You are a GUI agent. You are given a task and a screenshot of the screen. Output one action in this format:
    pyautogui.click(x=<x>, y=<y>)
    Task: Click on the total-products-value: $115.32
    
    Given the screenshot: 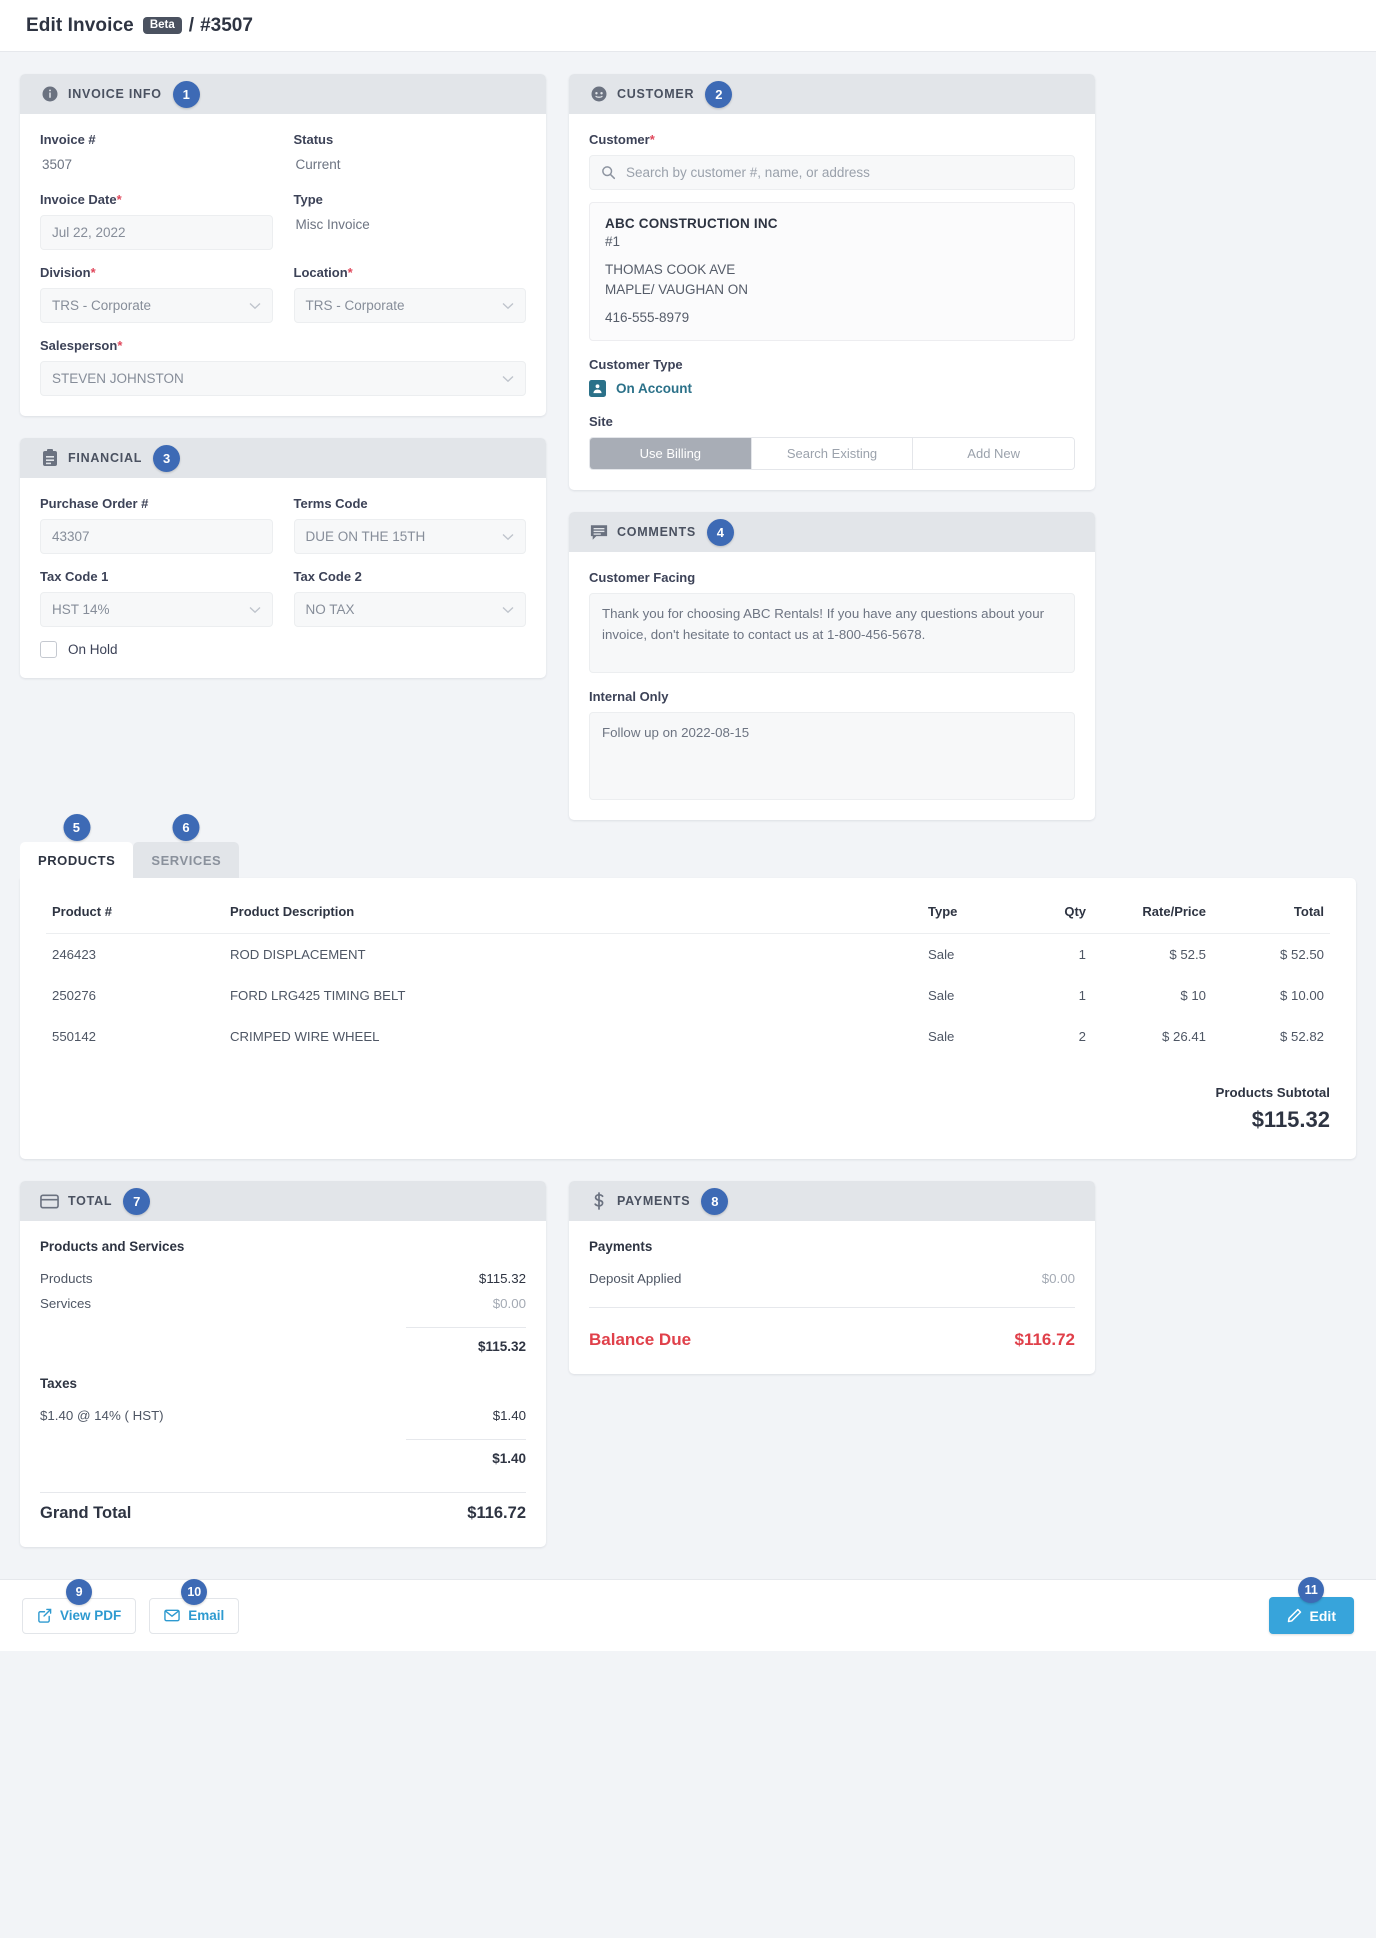 What is the action you would take?
    pyautogui.click(x=502, y=1279)
    